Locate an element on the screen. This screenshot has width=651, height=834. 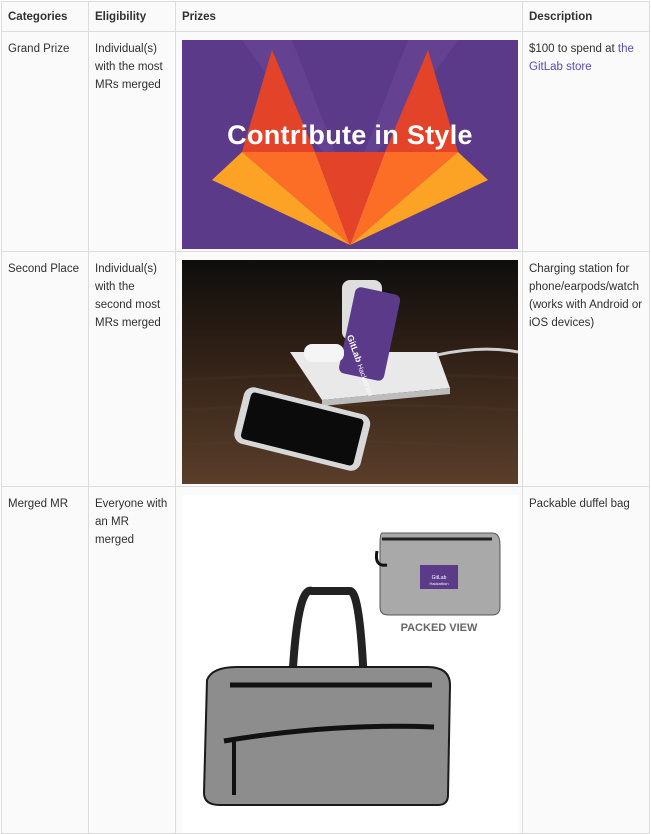
prize-cell: Contribute in Style is located at coordinates (349, 141).